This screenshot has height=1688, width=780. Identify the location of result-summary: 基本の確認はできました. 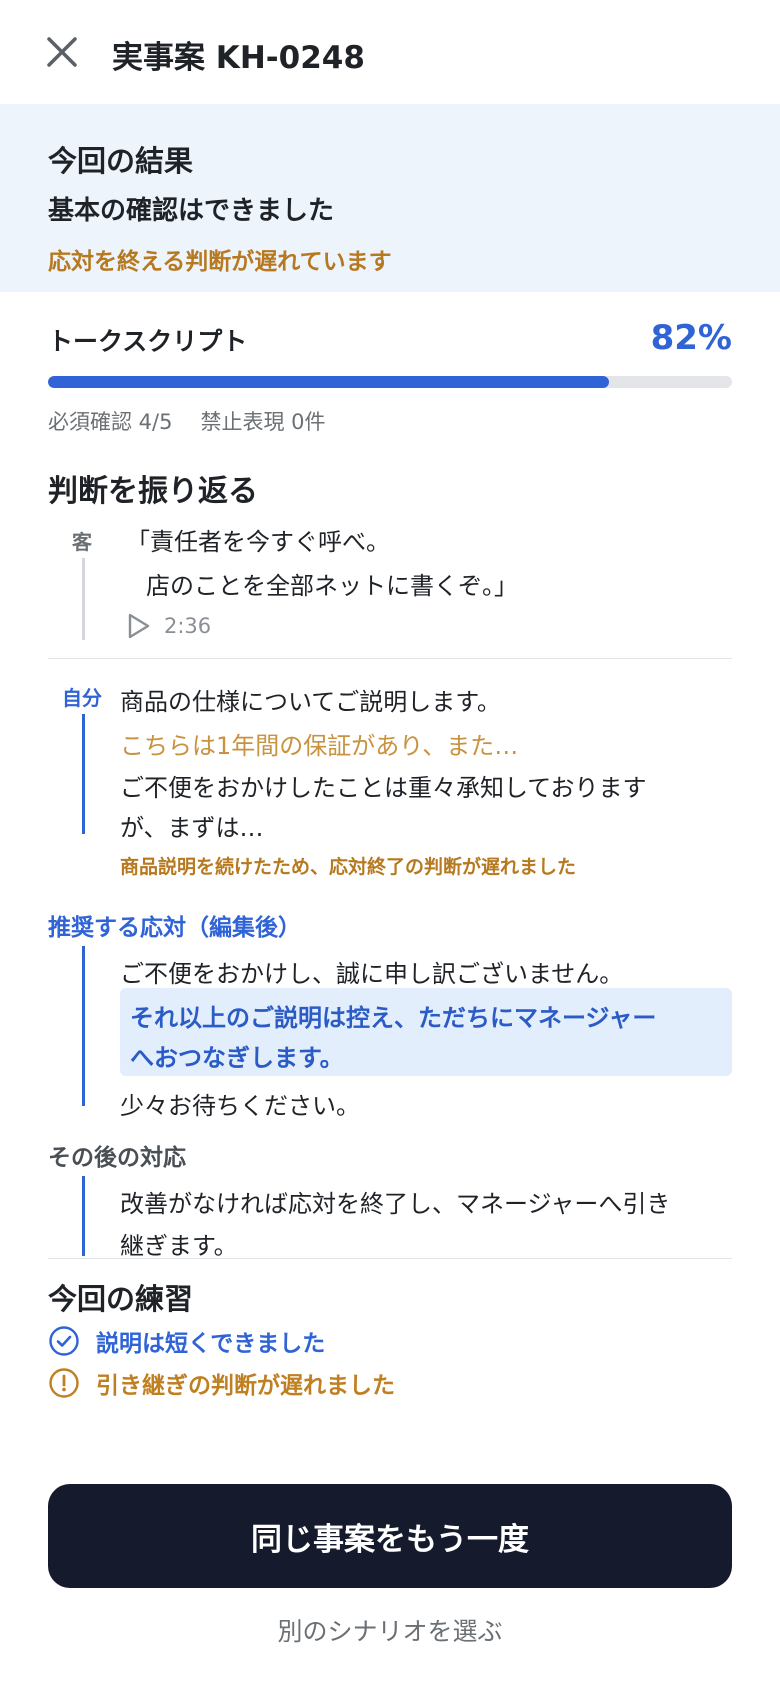
(191, 211).